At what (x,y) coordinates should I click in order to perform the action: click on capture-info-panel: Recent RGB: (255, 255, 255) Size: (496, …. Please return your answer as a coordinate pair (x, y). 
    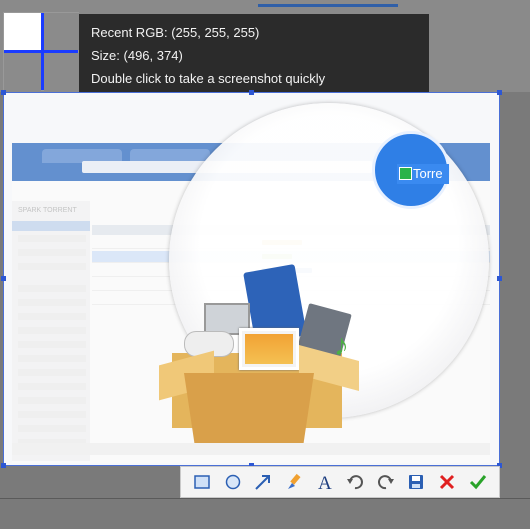
    Looking at the image, I should click on (254, 53).